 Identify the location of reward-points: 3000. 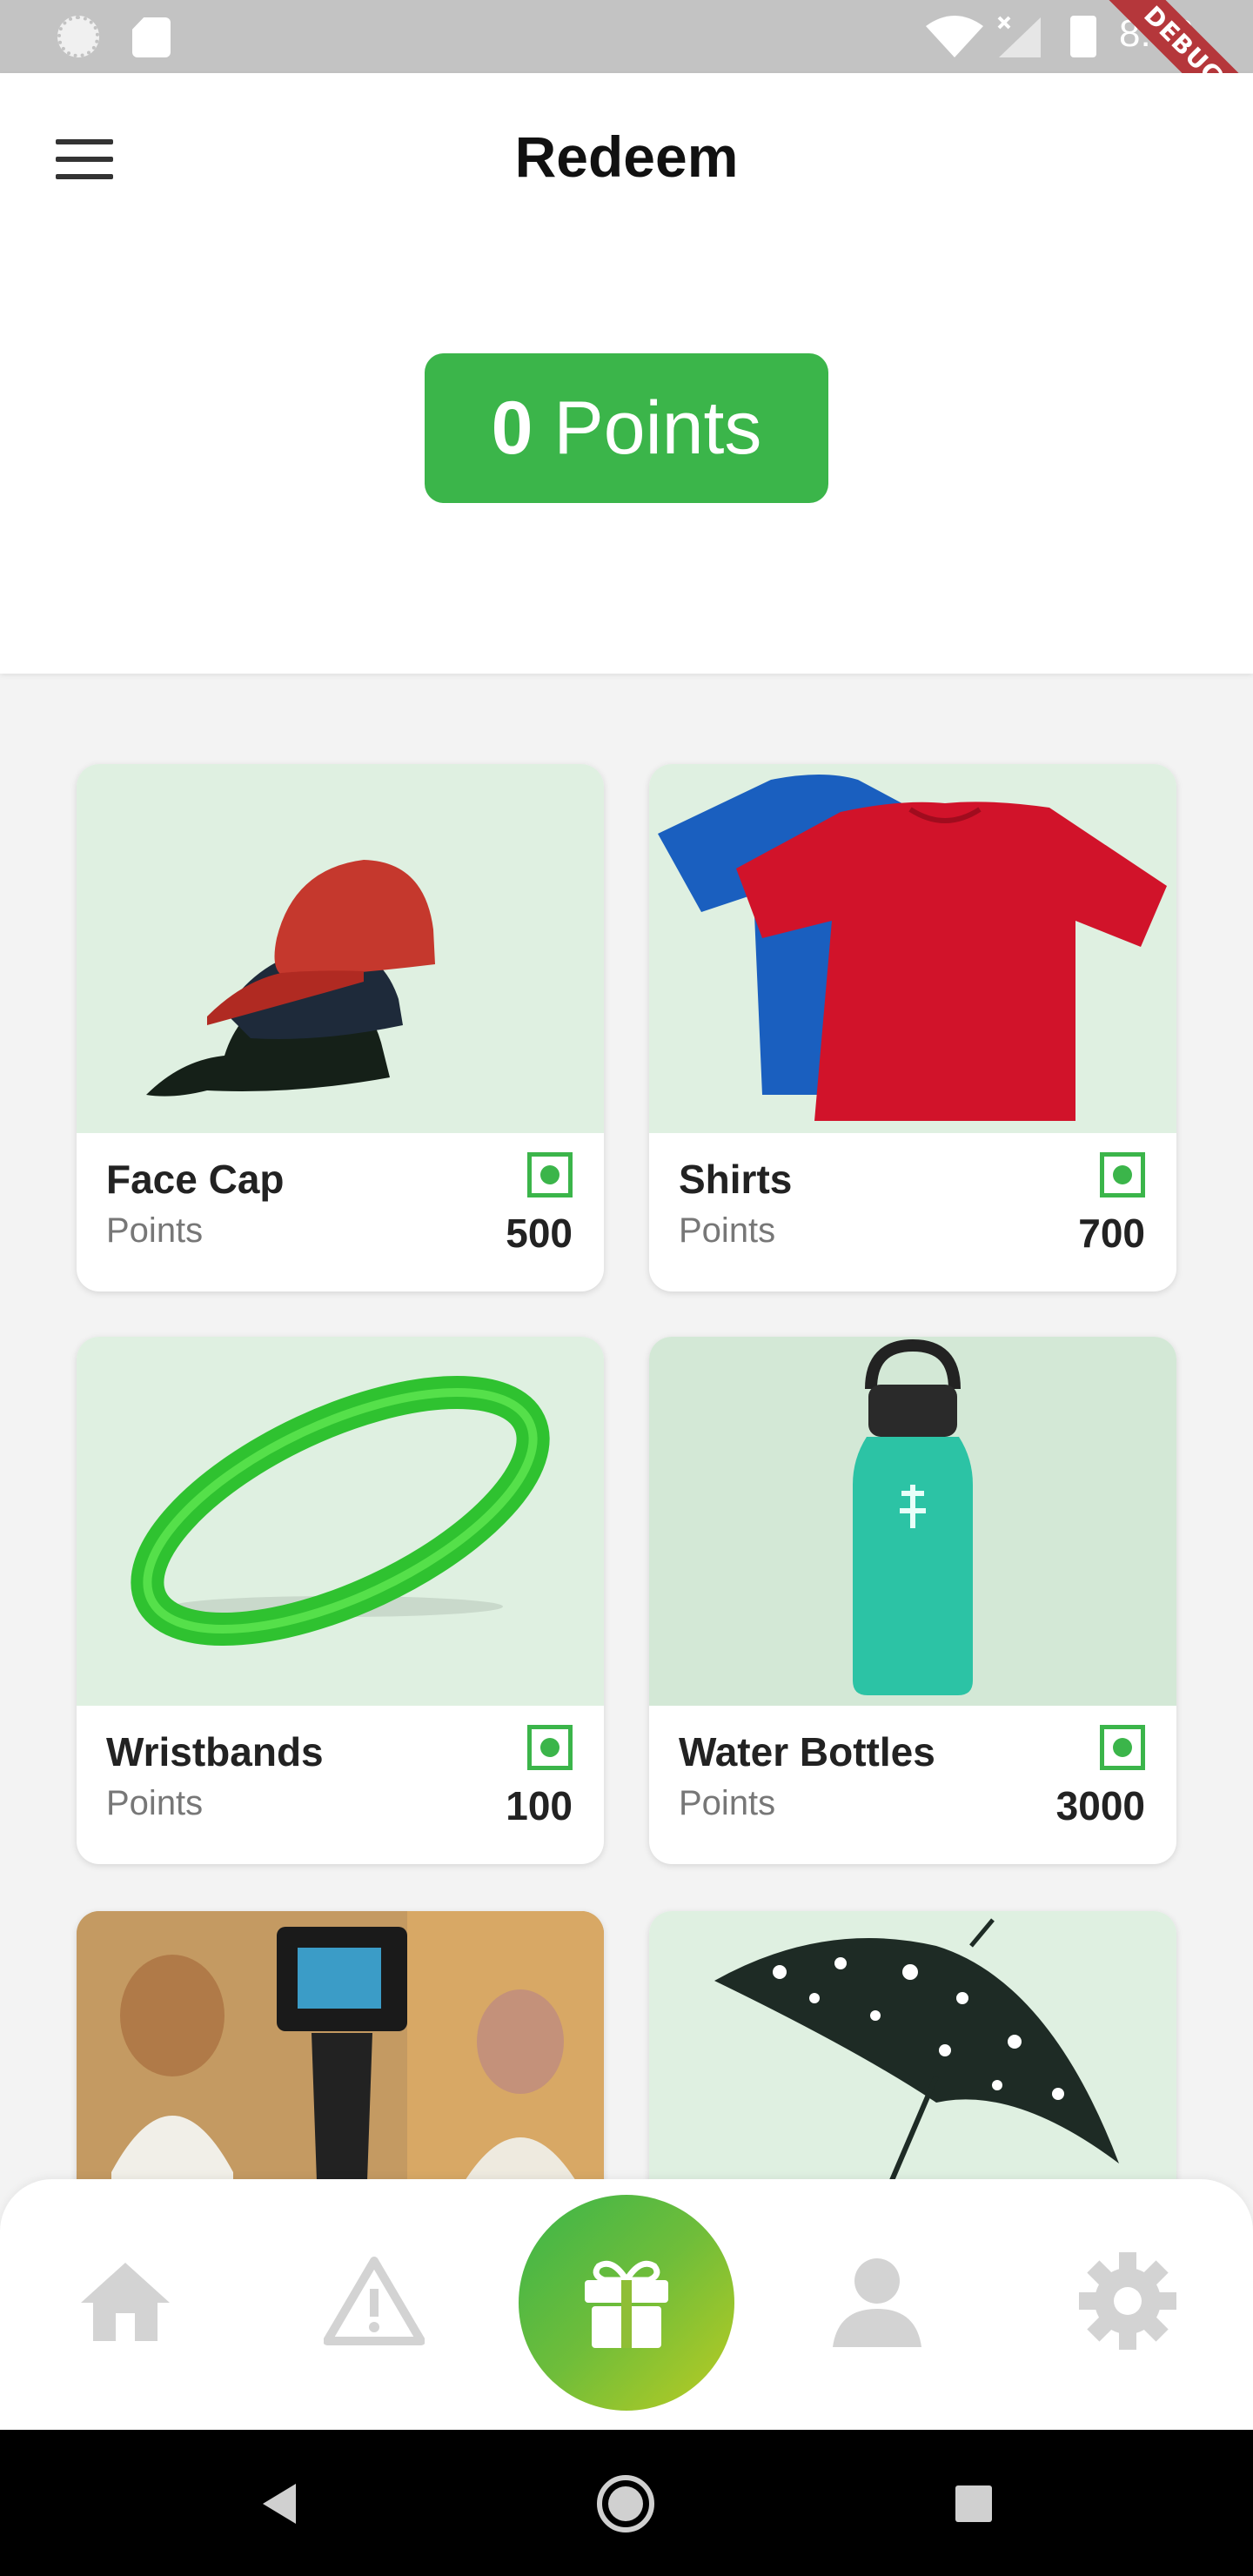
(1100, 1806).